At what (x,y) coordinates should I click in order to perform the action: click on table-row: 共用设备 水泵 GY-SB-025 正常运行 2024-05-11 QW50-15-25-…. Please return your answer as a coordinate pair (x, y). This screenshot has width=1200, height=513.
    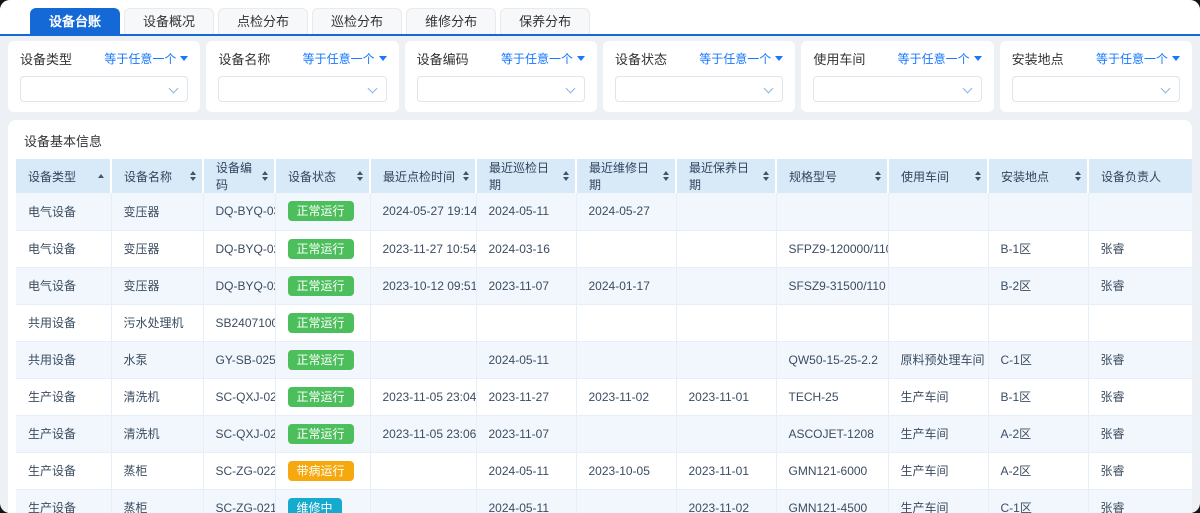
    Looking at the image, I should click on (604, 360).